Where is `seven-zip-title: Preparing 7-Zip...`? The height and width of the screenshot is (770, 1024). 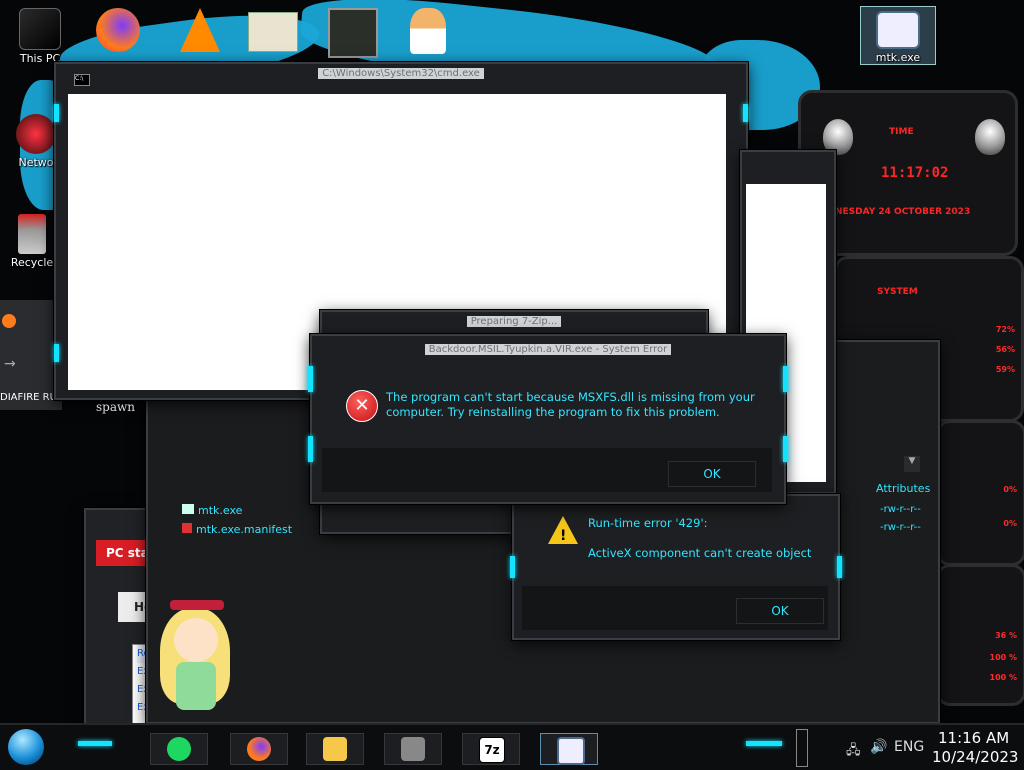
seven-zip-title: Preparing 7-Zip... is located at coordinates (514, 321).